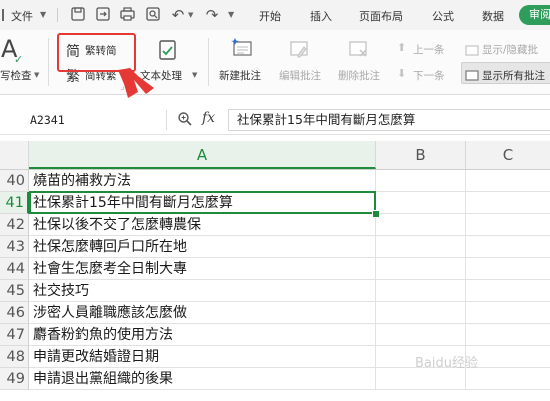 This screenshot has height=401, width=550. What do you see at coordinates (14, 155) in the screenshot?
I see `select-all-corner` at bounding box center [14, 155].